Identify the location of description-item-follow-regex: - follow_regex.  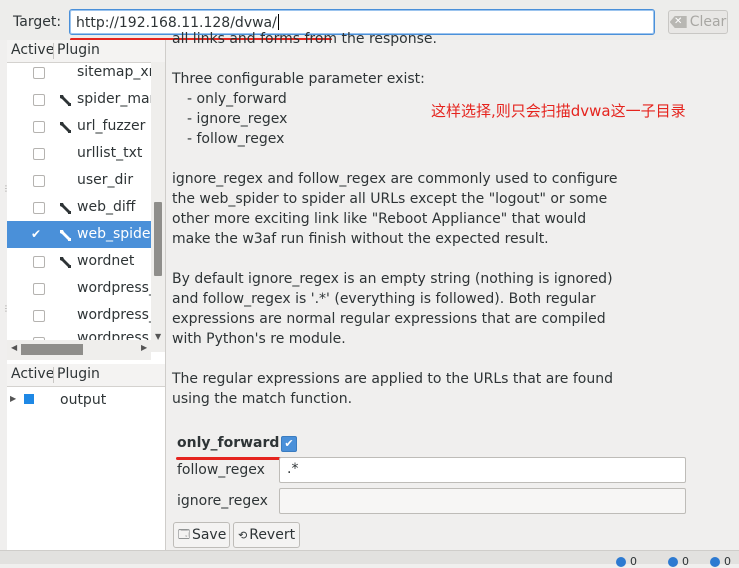
(236, 139).